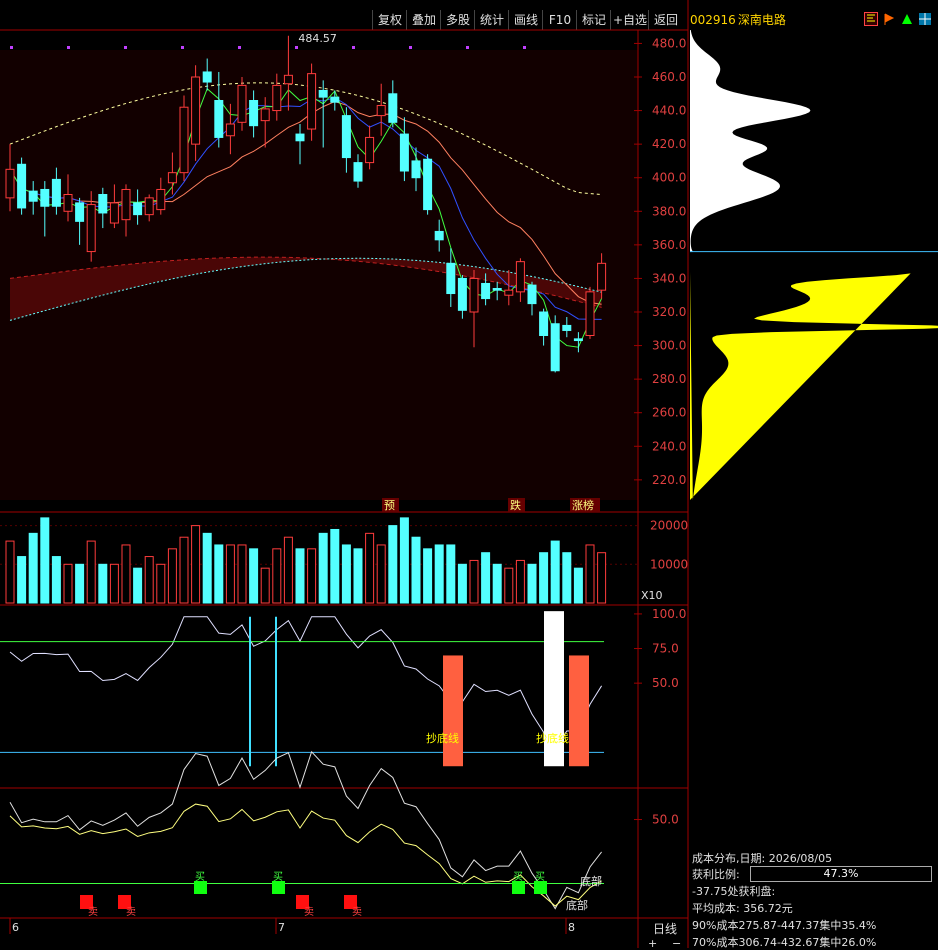 The image size is (938, 950). Describe the element at coordinates (389, 505) in the screenshot. I see `event-tag-0: 预` at that location.